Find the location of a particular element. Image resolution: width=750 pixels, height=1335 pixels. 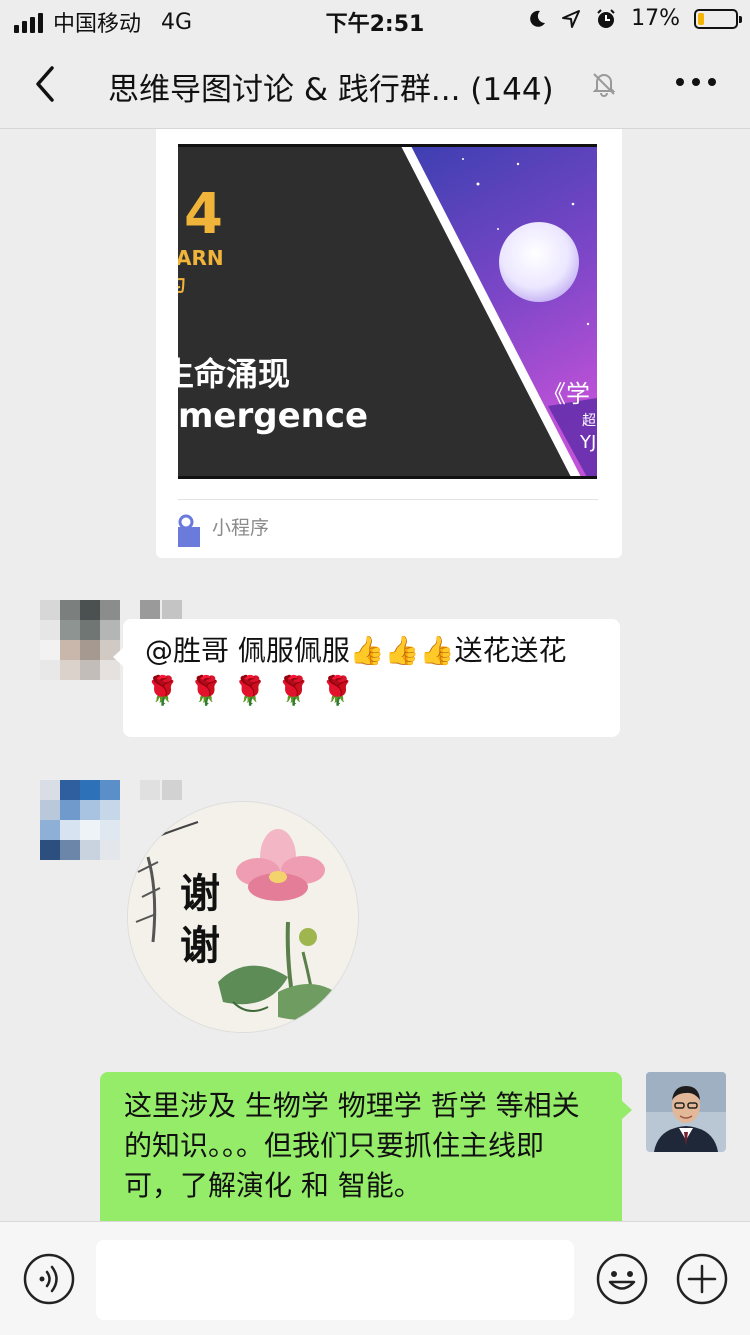

sticker-message: 谢谢 is located at coordinates (243, 917).